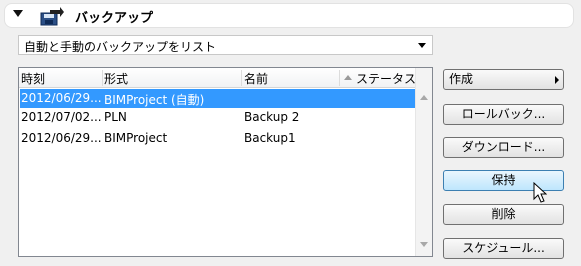 Image resolution: width=581 pixels, height=266 pixels. Describe the element at coordinates (422, 45) in the screenshot. I see `chevron-down-icon` at that location.